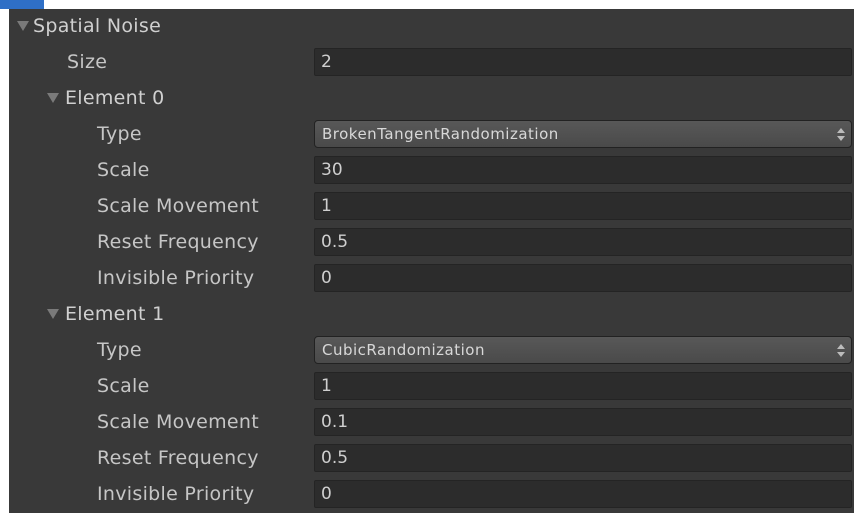 Image resolution: width=854 pixels, height=513 pixels. I want to click on element-0-reset-frequency-field: 0.5, so click(583, 242).